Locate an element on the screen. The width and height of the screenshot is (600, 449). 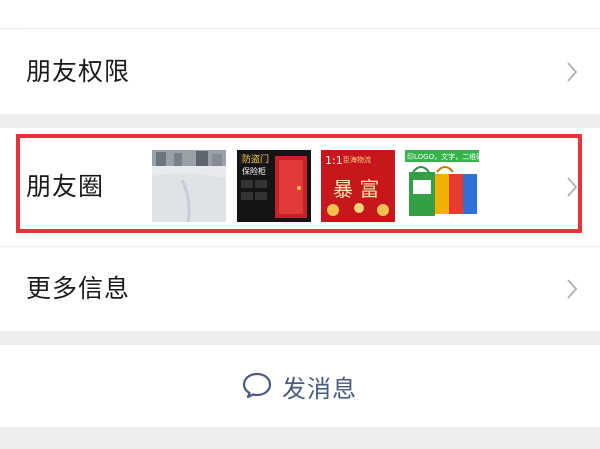
door-poster-photo: 防盗门 保险柜 is located at coordinates (274, 186).